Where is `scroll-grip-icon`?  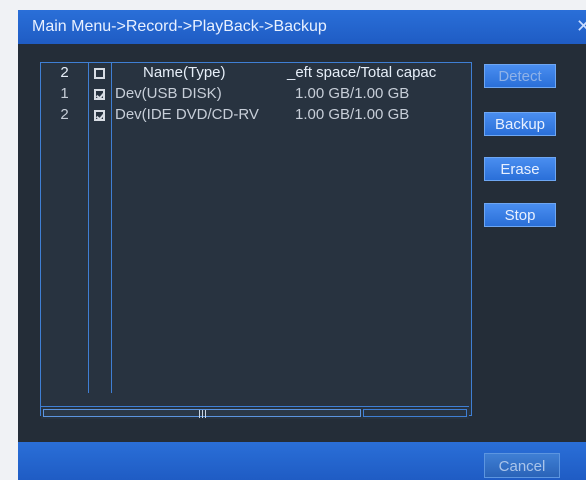
scroll-grip-icon is located at coordinates (203, 414).